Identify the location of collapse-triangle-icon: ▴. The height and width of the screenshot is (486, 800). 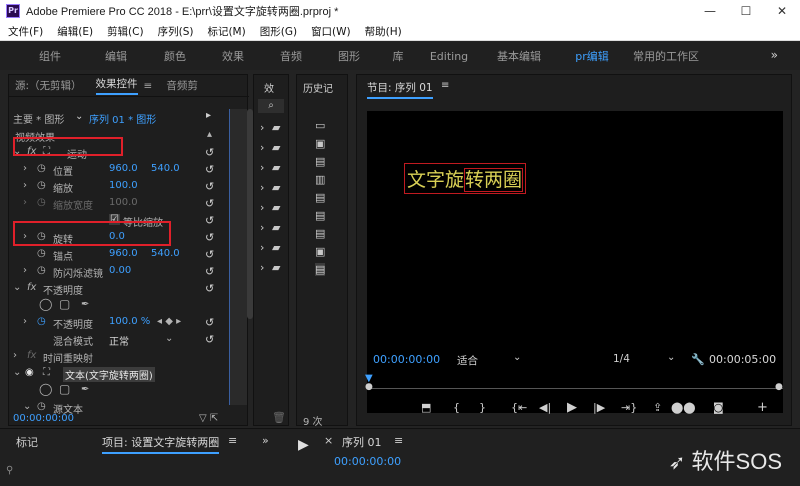
(209, 134).